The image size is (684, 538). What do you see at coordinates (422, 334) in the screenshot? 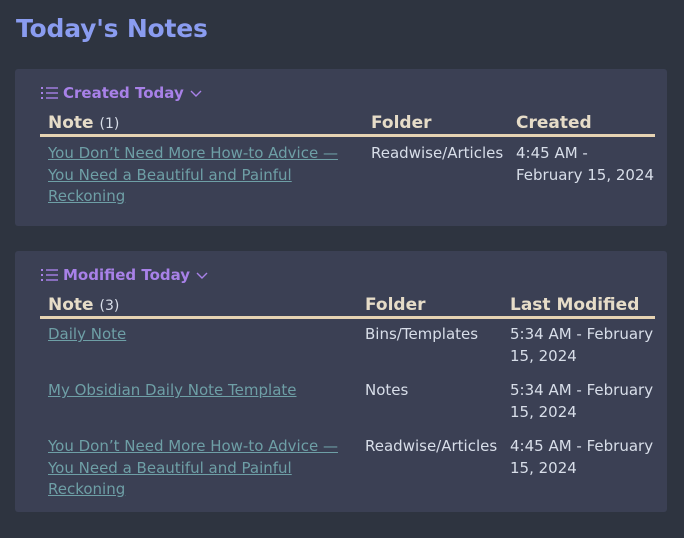
I see `folder-cell: Bins/Templates` at bounding box center [422, 334].